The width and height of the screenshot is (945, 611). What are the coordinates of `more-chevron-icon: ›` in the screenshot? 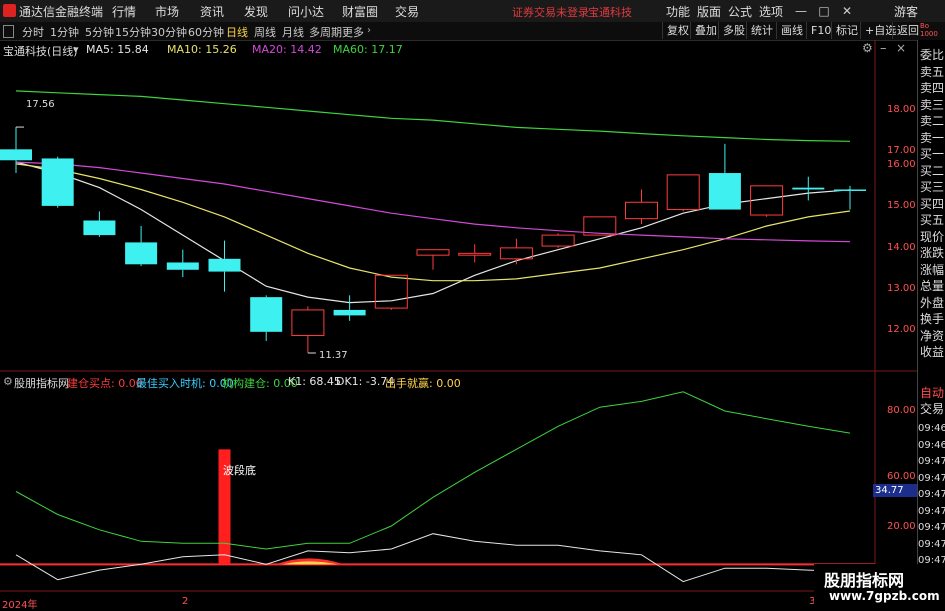 It's located at (369, 30).